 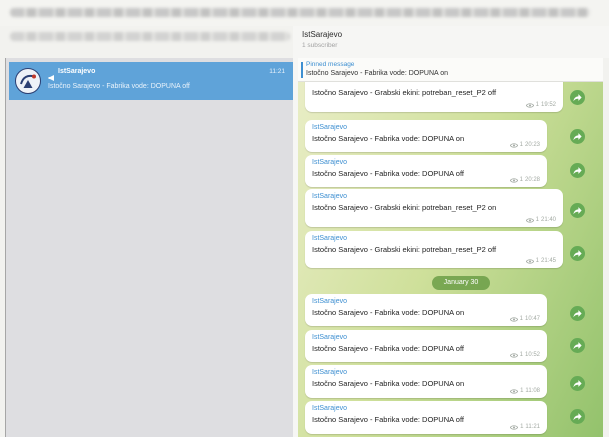 I want to click on message-time: 21:45, so click(x=548, y=261).